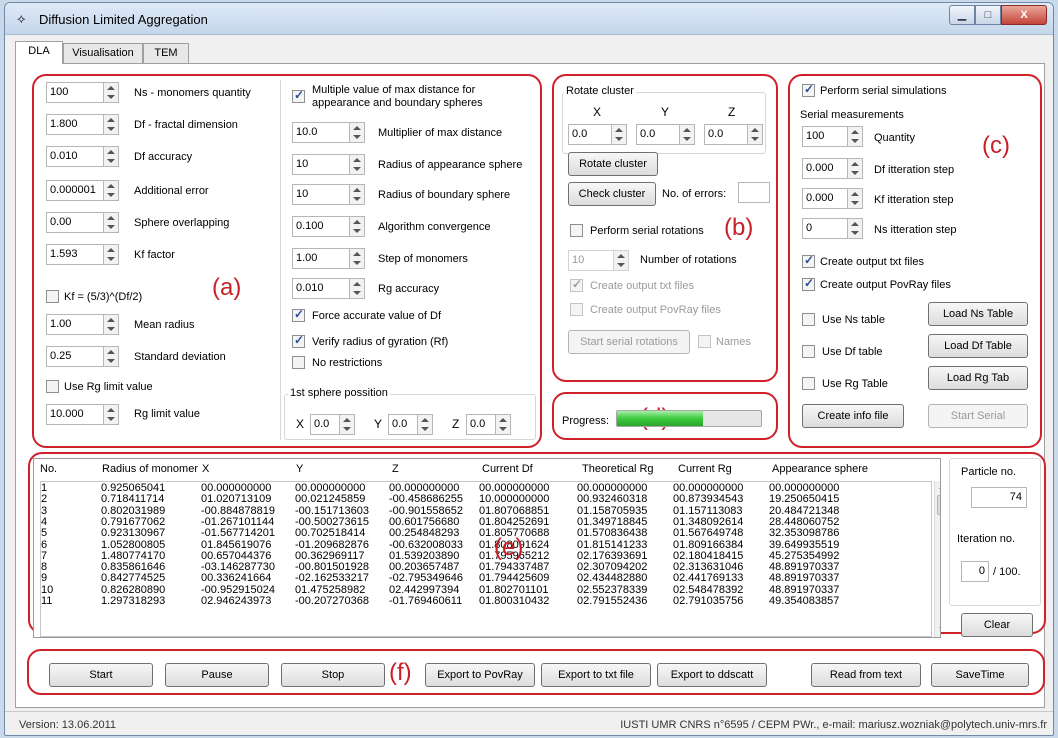 The image size is (1058, 738). Describe the element at coordinates (997, 625) in the screenshot. I see `clear-button: Clear` at that location.